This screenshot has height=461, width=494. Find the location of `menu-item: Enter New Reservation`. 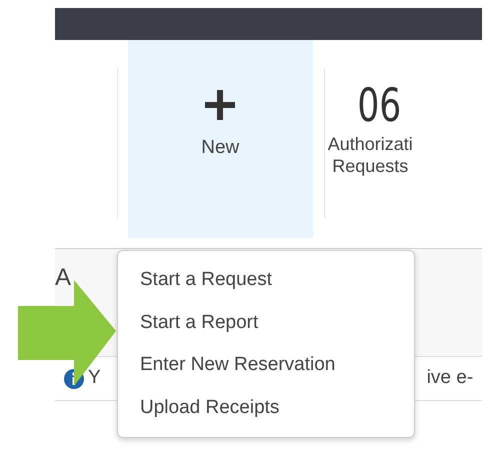

menu-item: Enter New Reservation is located at coordinates (266, 365).